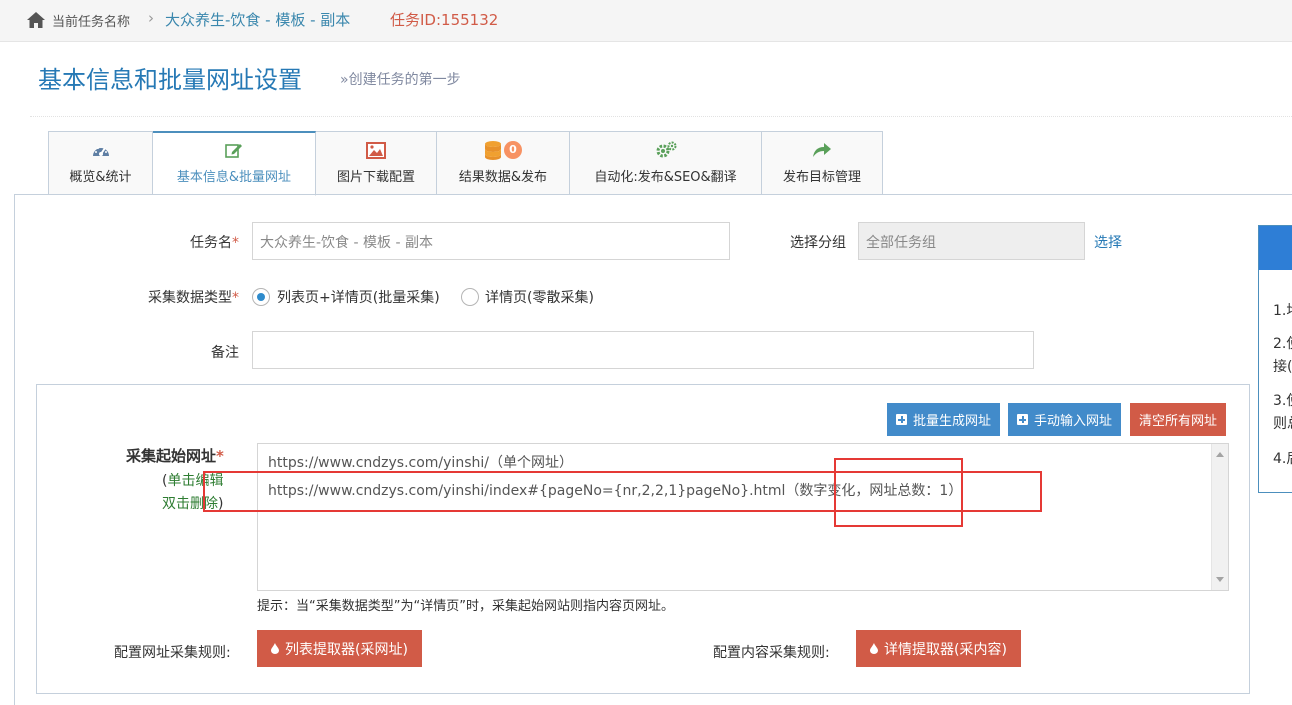 The image size is (1292, 705). Describe the element at coordinates (1282, 401) in the screenshot. I see `help-item: 3.使` at that location.